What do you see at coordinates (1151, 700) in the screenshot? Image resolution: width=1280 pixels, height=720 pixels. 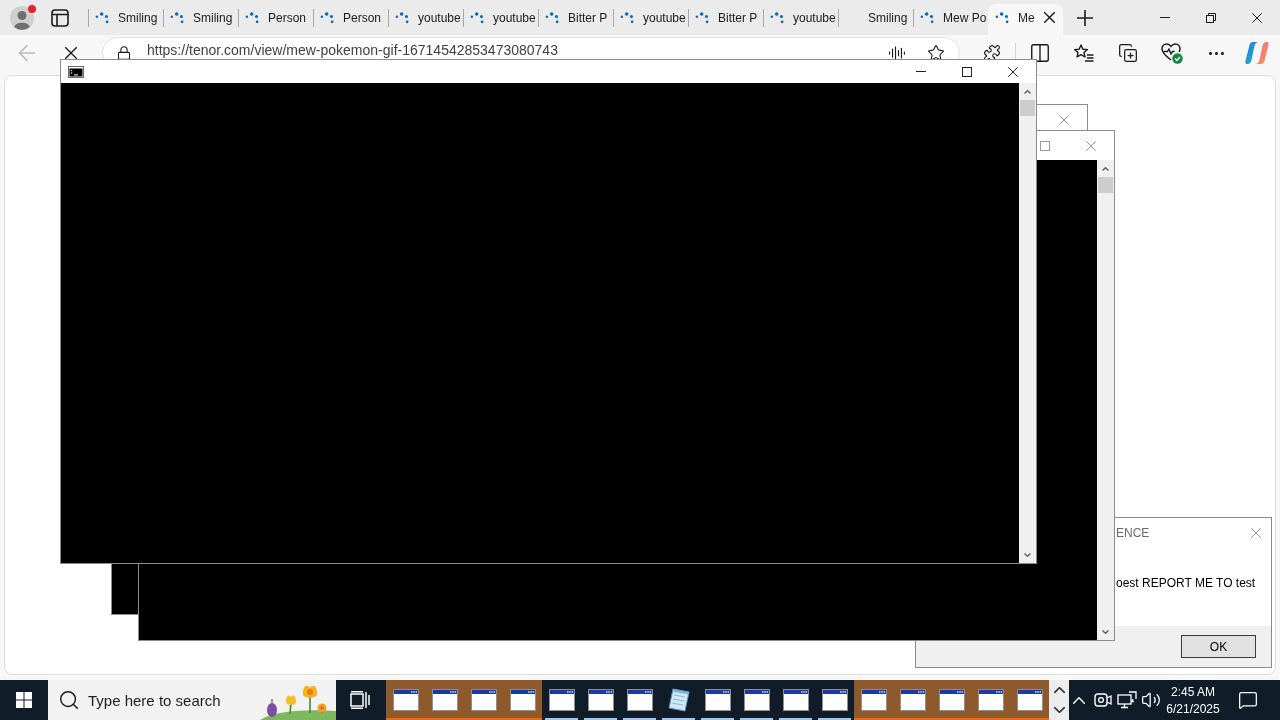 I see `volume-icon` at bounding box center [1151, 700].